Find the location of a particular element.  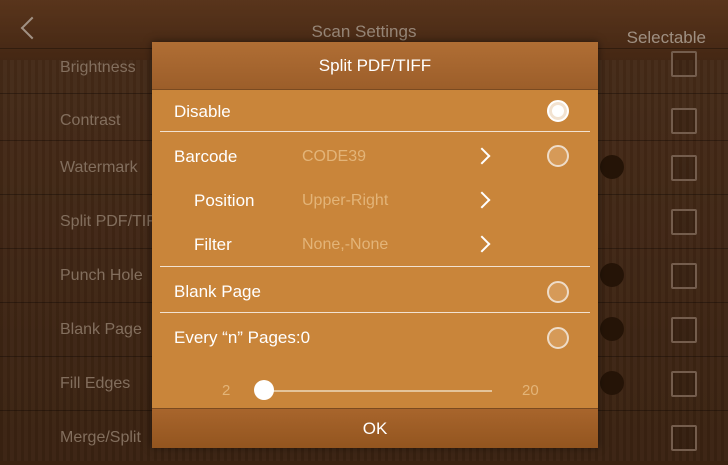

barcode-value: CODE39 is located at coordinates (334, 156).